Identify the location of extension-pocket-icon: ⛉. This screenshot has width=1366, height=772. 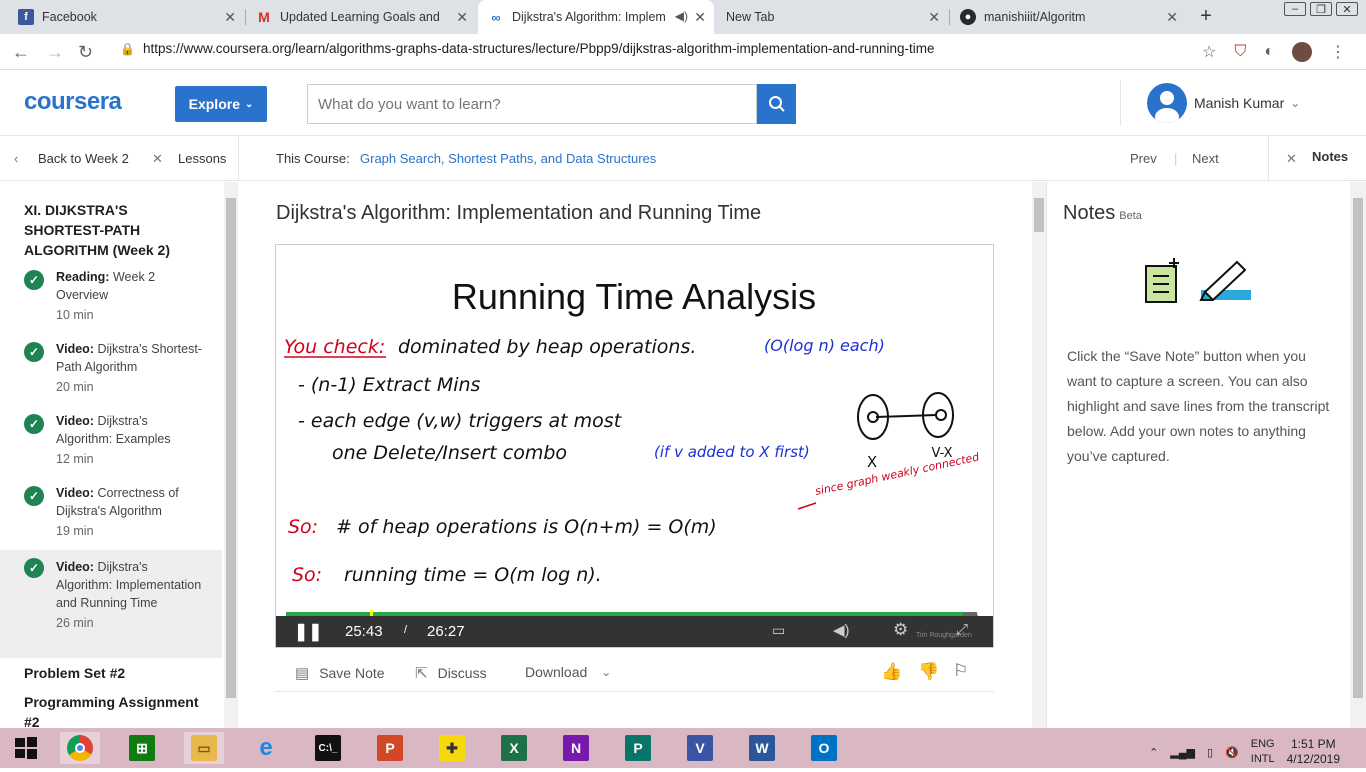
(1240, 52).